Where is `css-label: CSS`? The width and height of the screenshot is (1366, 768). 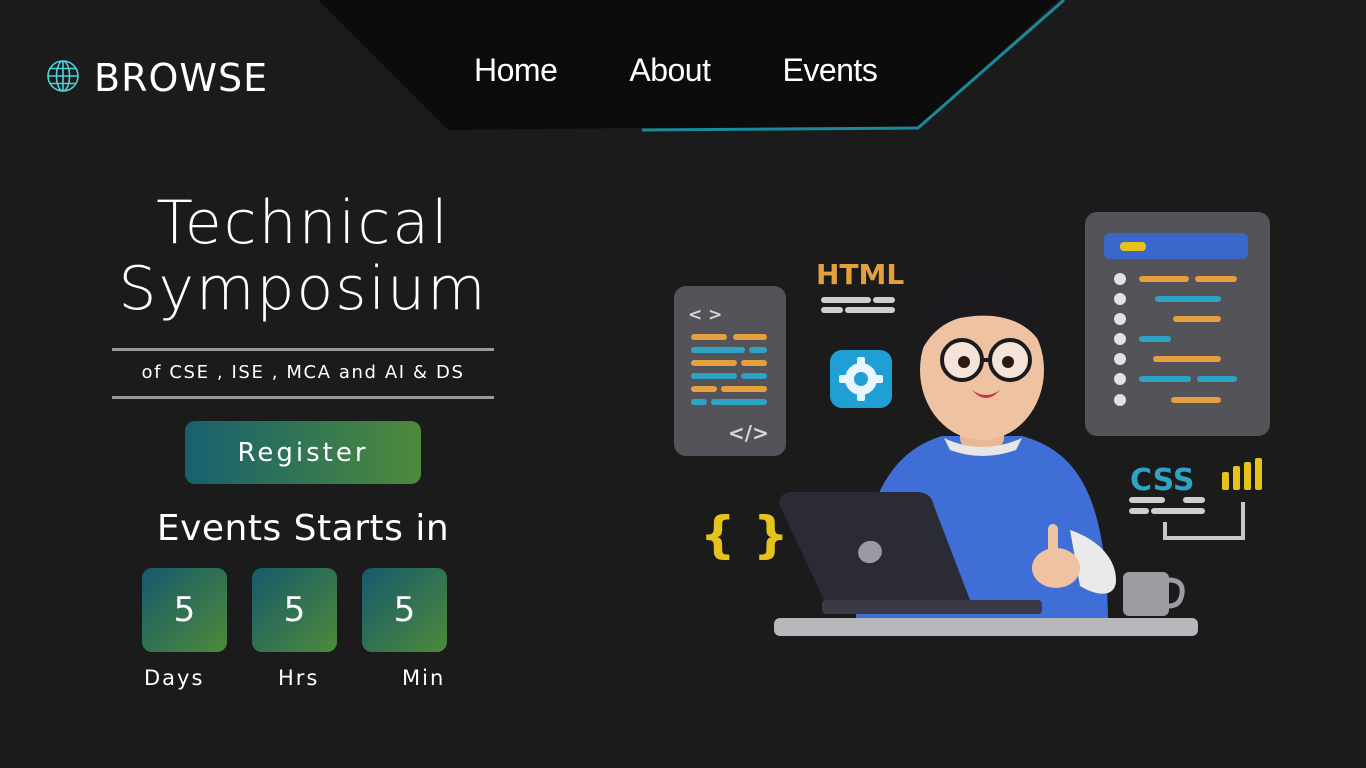 css-label: CSS is located at coordinates (1162, 480).